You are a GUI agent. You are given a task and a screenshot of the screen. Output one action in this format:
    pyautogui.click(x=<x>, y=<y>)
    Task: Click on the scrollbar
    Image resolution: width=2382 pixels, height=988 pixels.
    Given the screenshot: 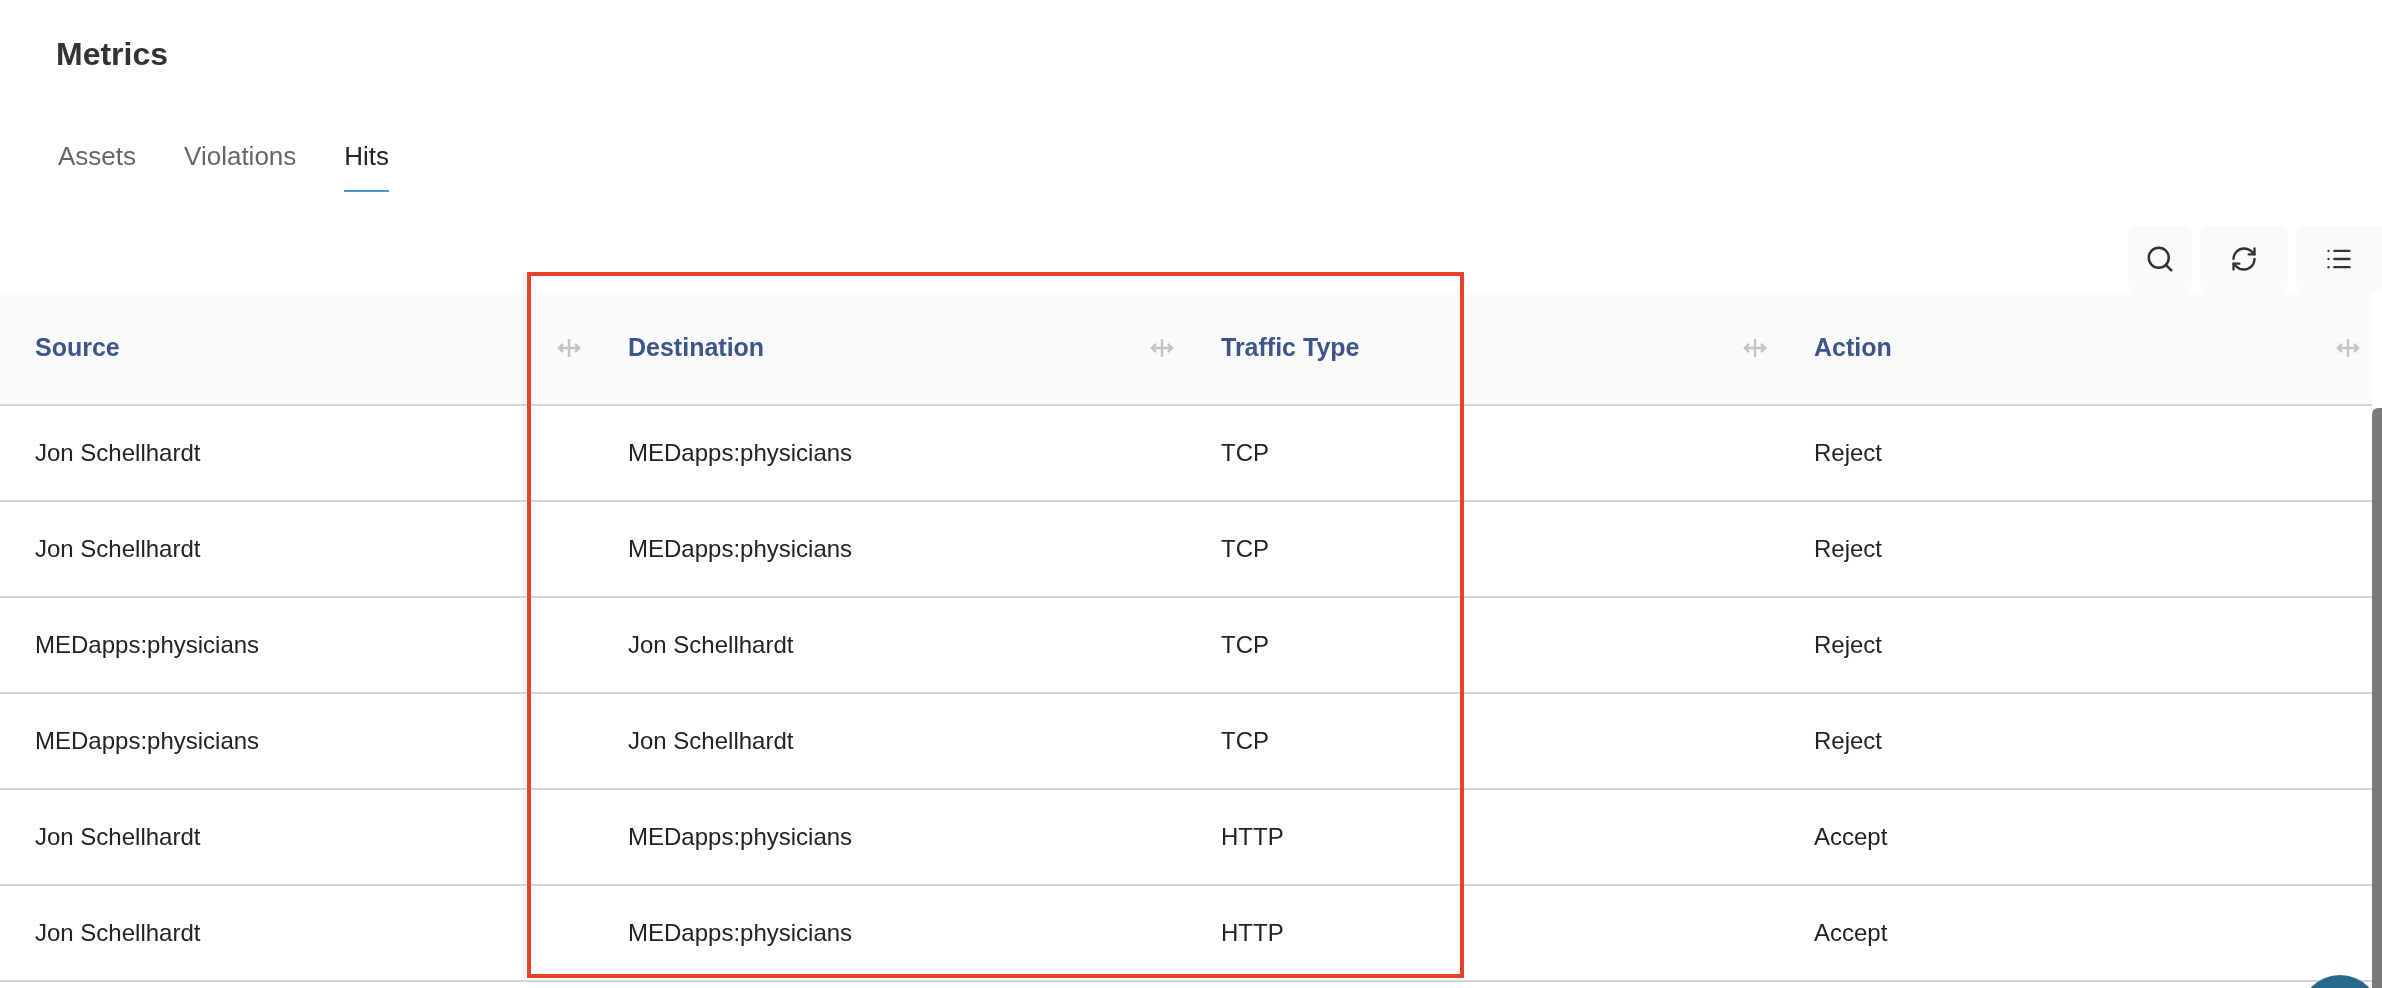 What is the action you would take?
    pyautogui.click(x=2377, y=698)
    